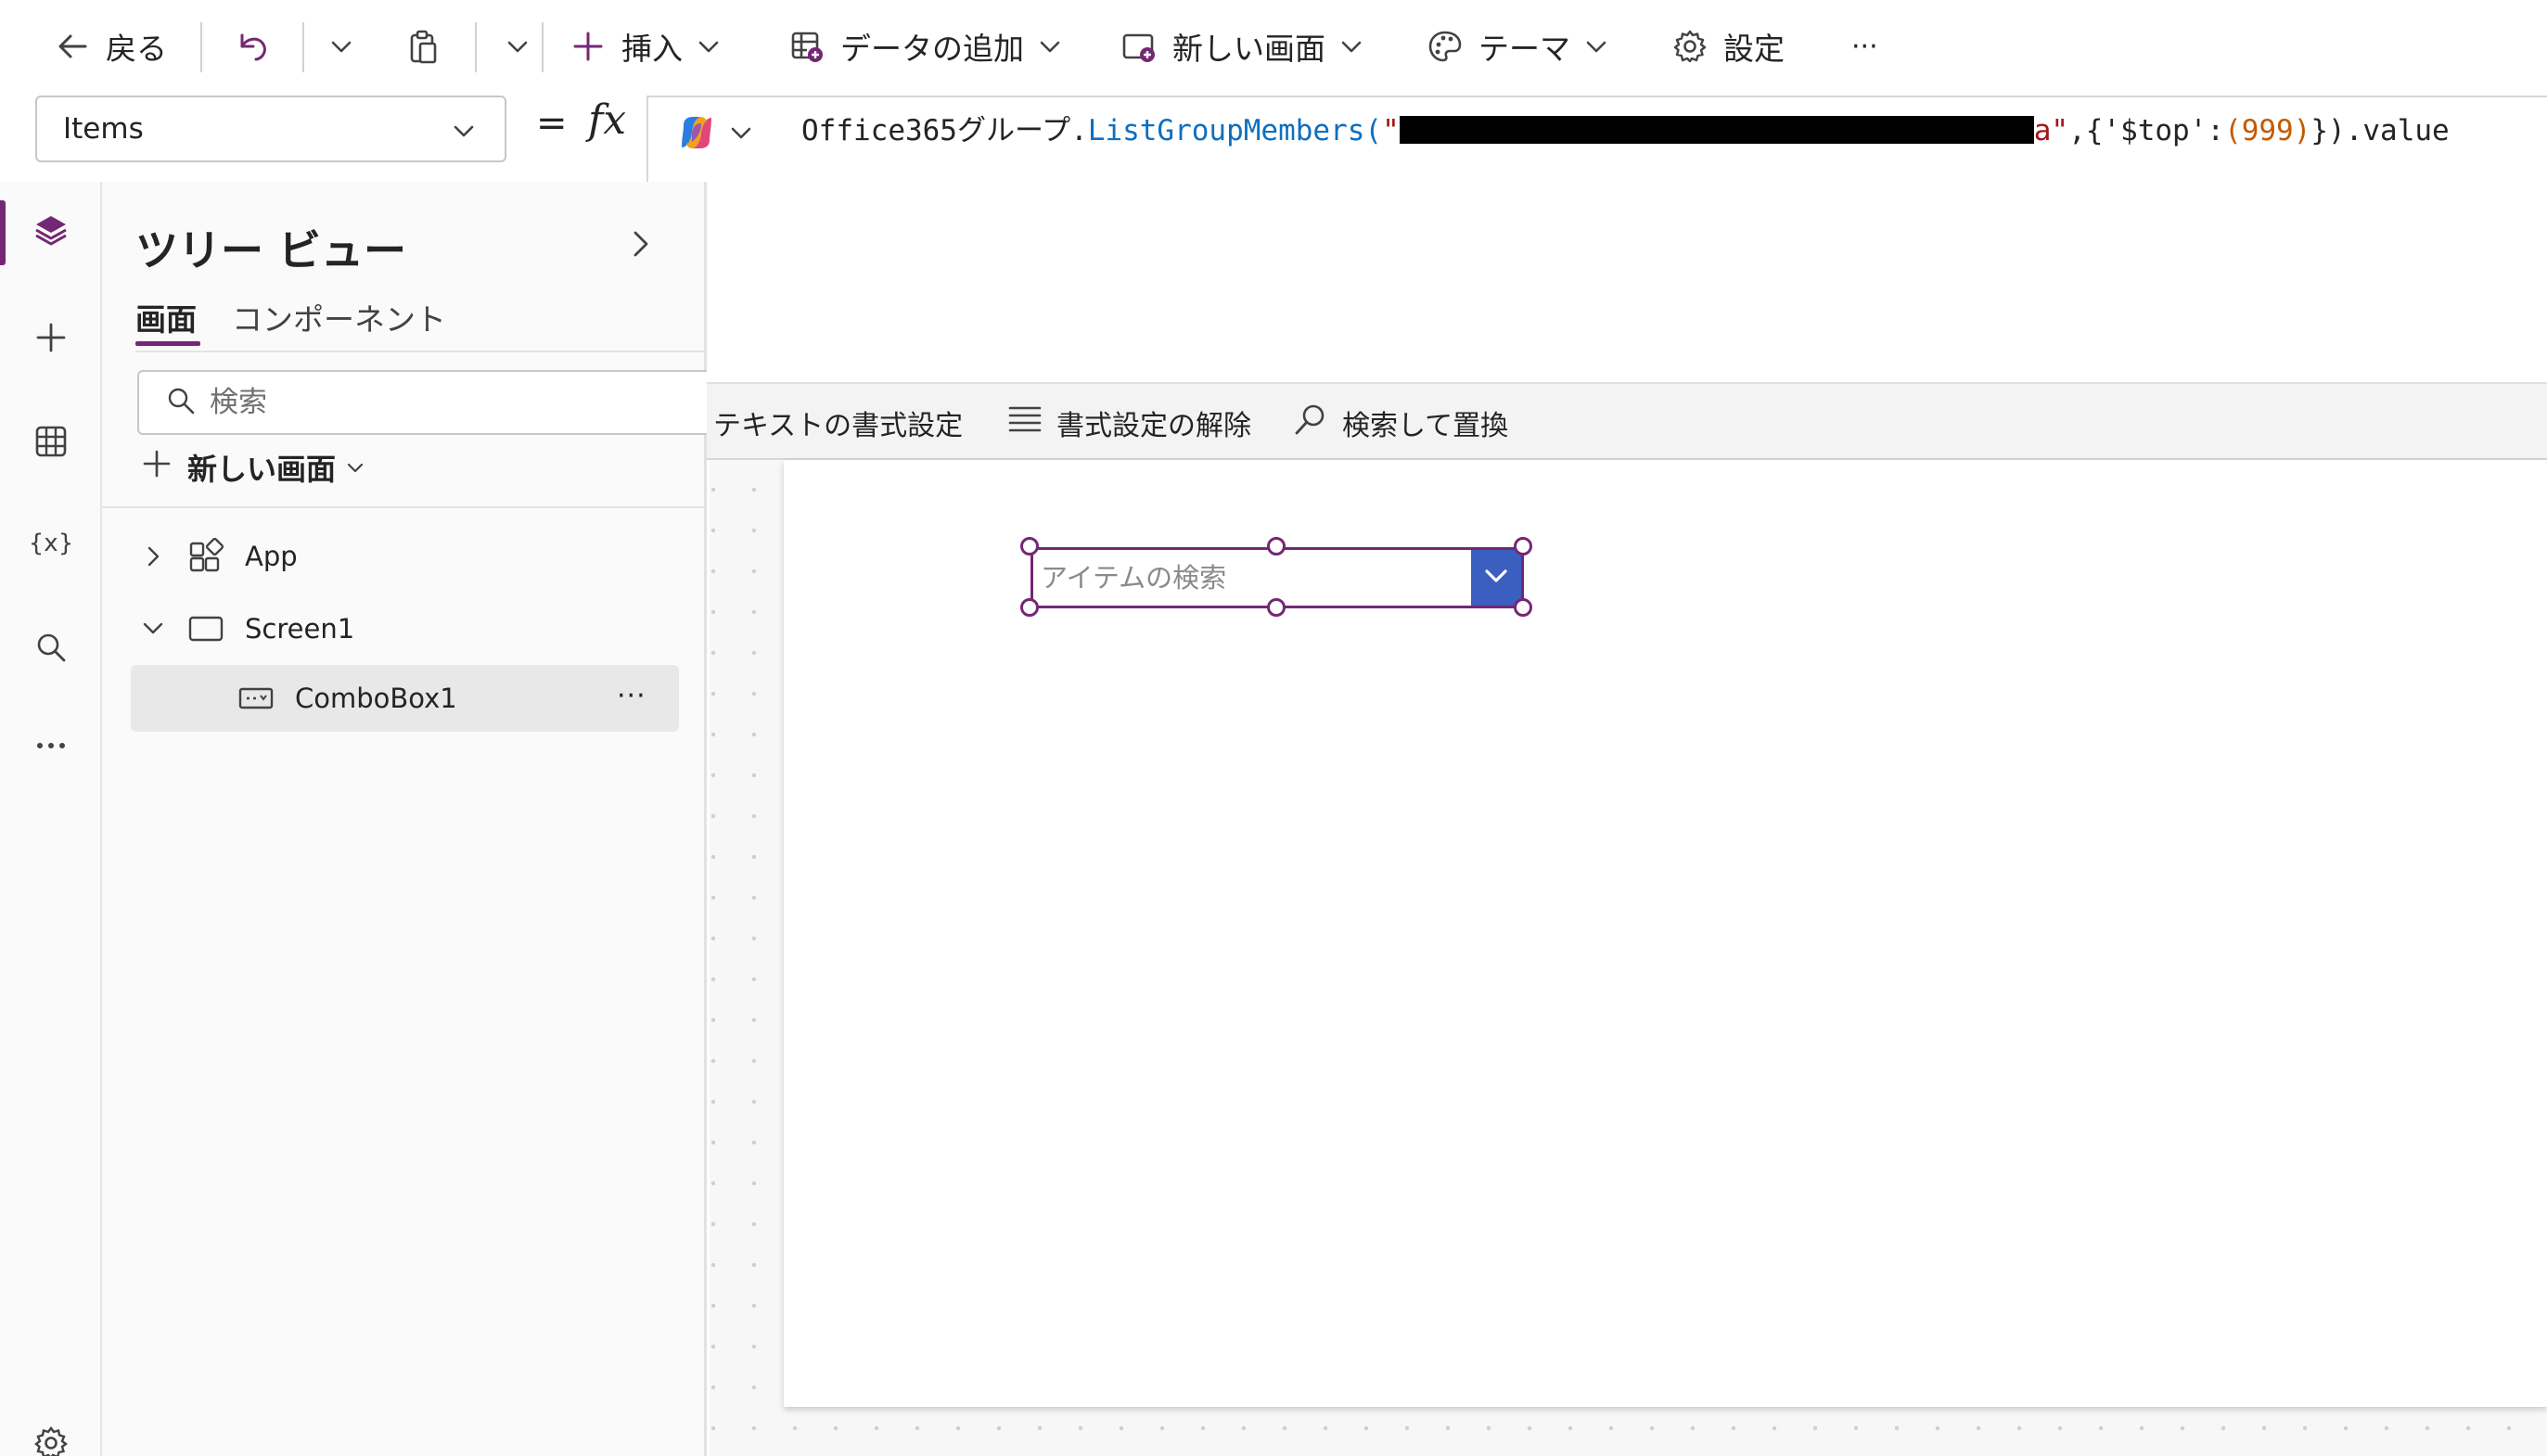 This screenshot has height=1456, width=2547. I want to click on add-data-label: データの追加, so click(932, 49).